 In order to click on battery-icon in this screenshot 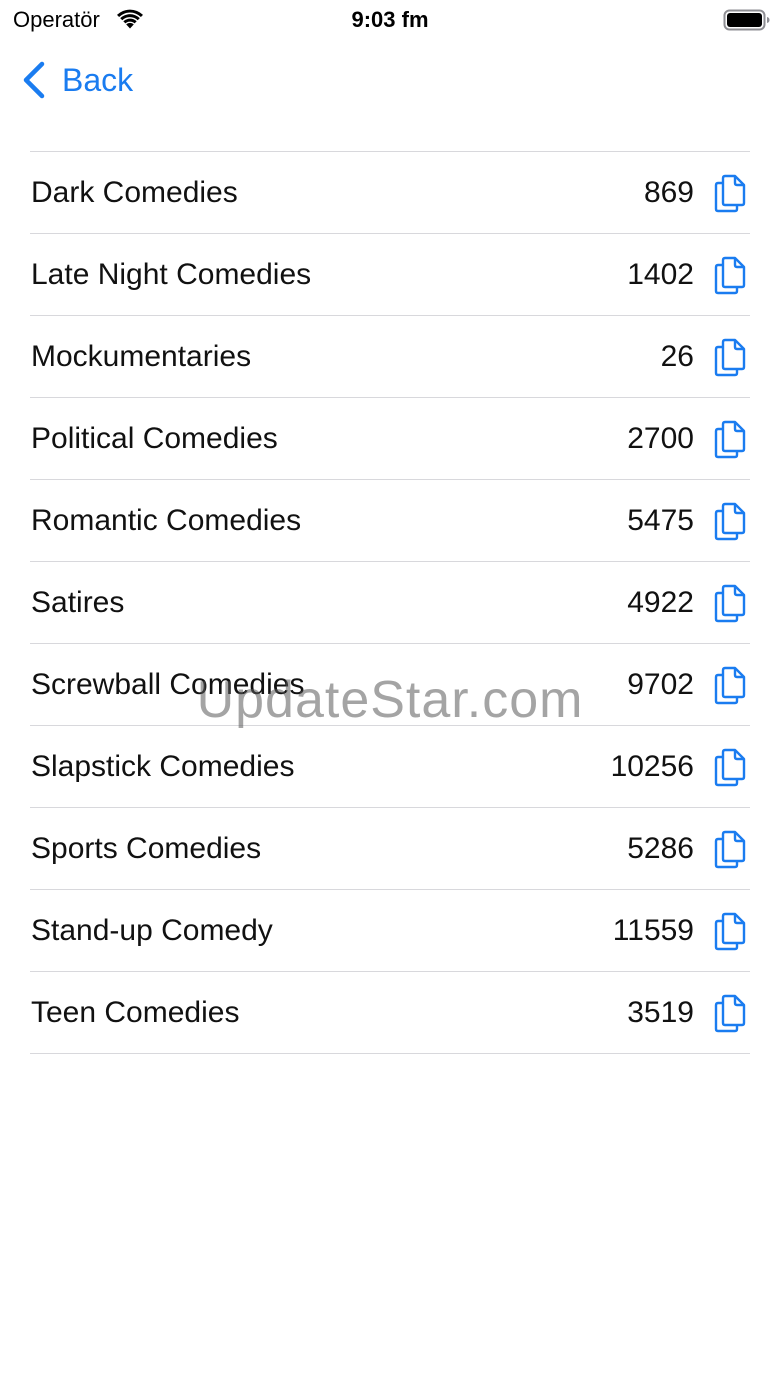, I will do `click(746, 20)`.